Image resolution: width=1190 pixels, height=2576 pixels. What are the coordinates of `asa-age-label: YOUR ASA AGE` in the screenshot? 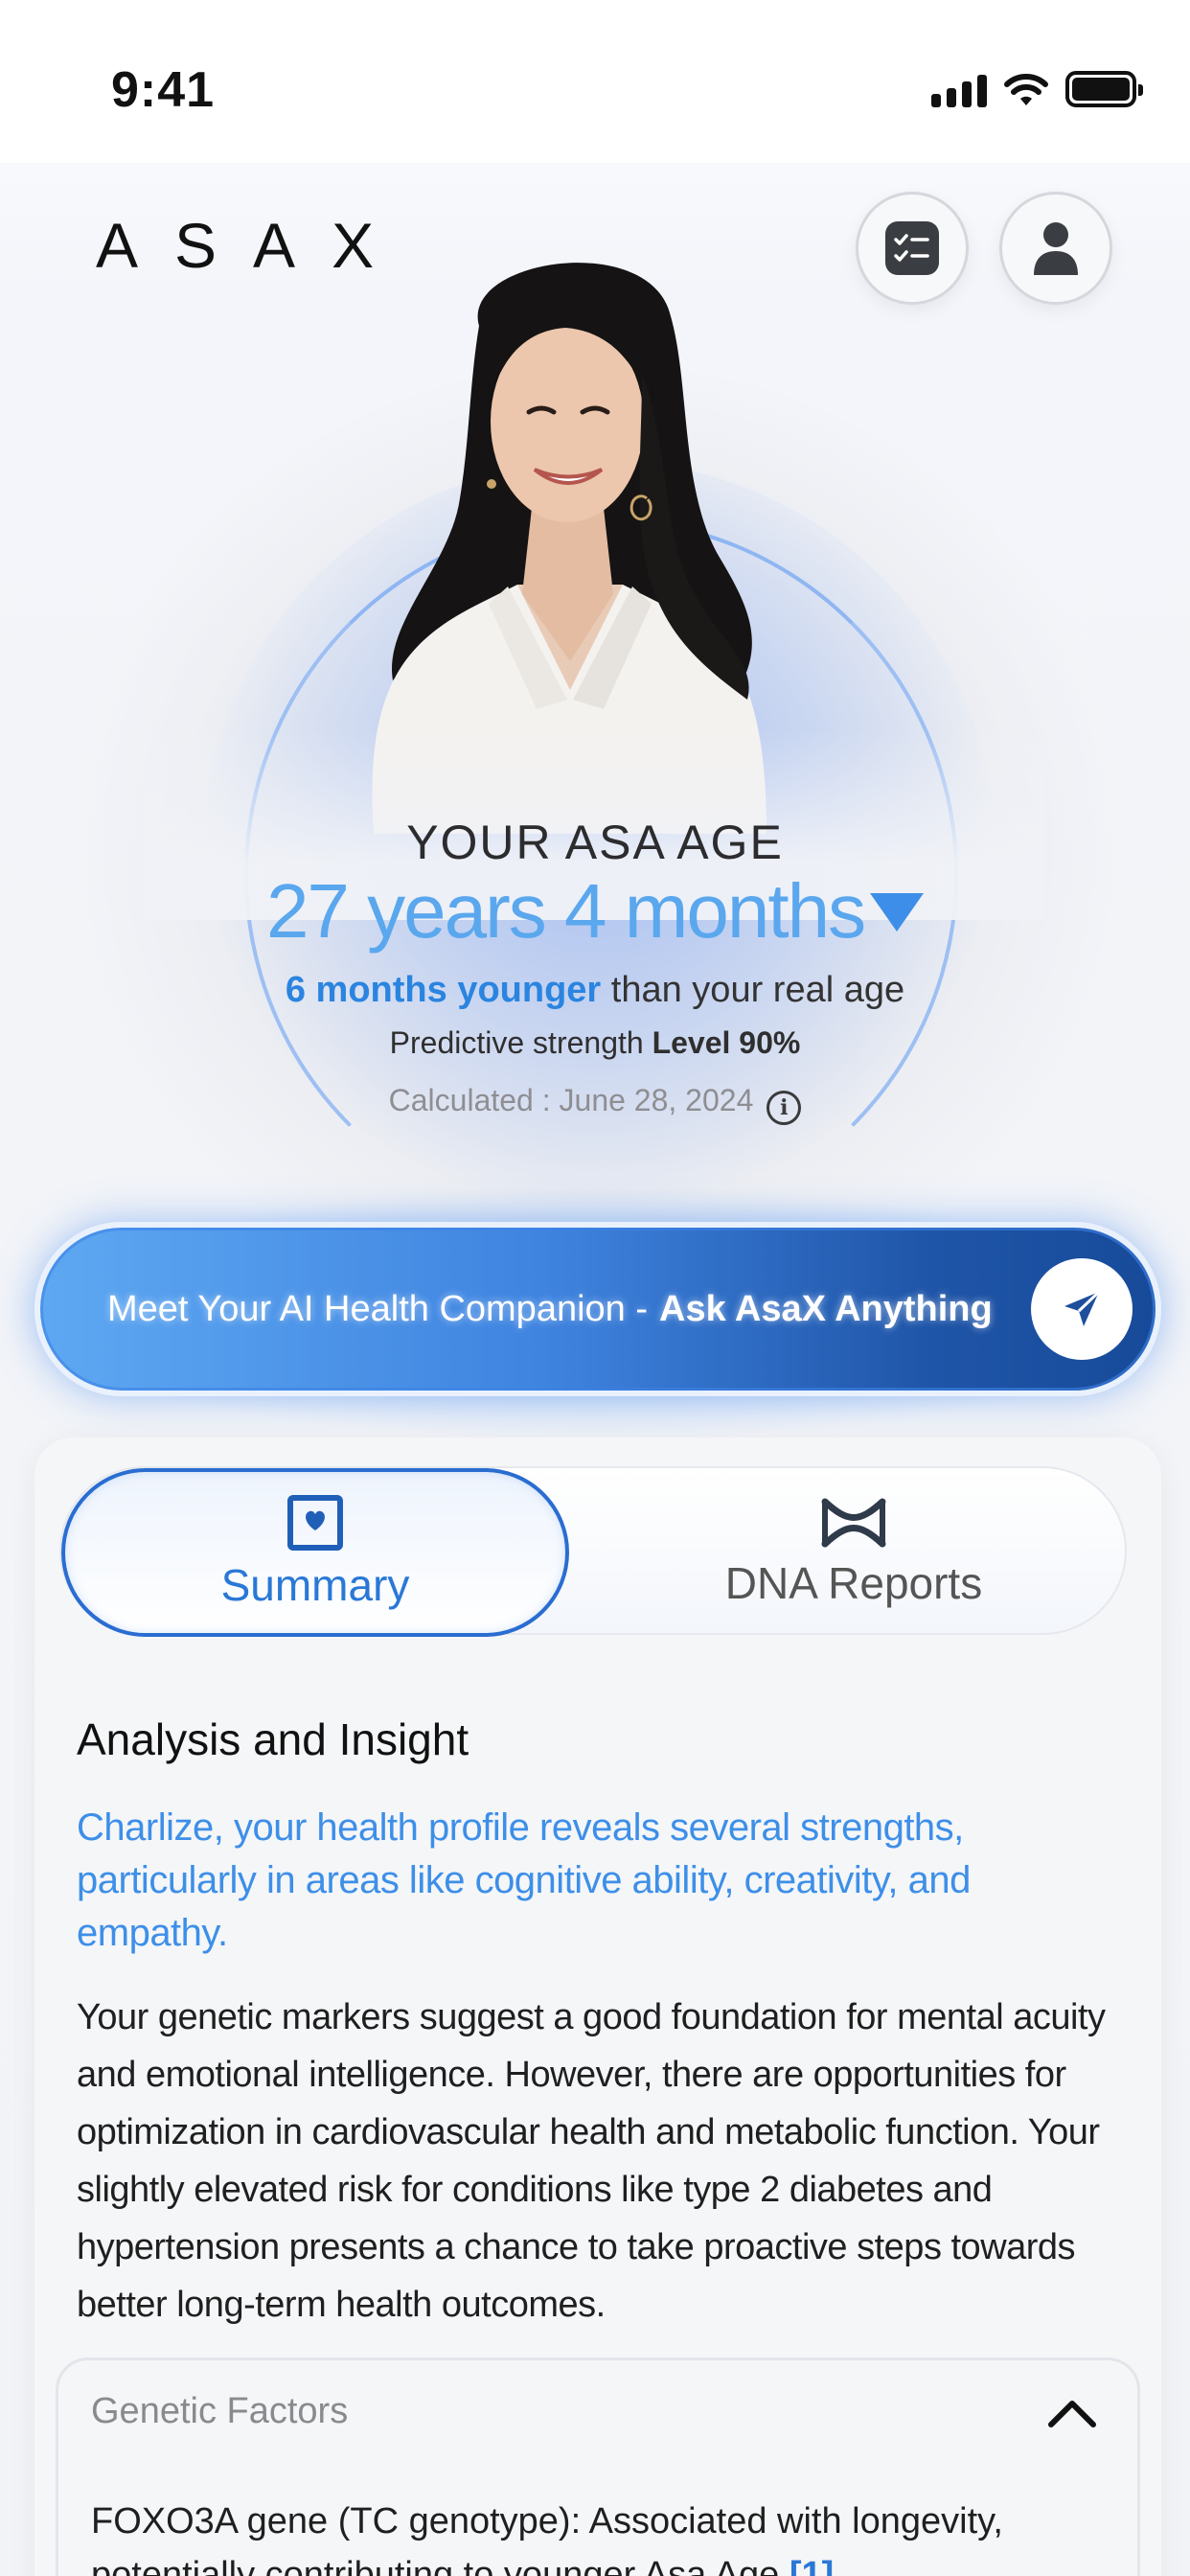 It's located at (595, 842).